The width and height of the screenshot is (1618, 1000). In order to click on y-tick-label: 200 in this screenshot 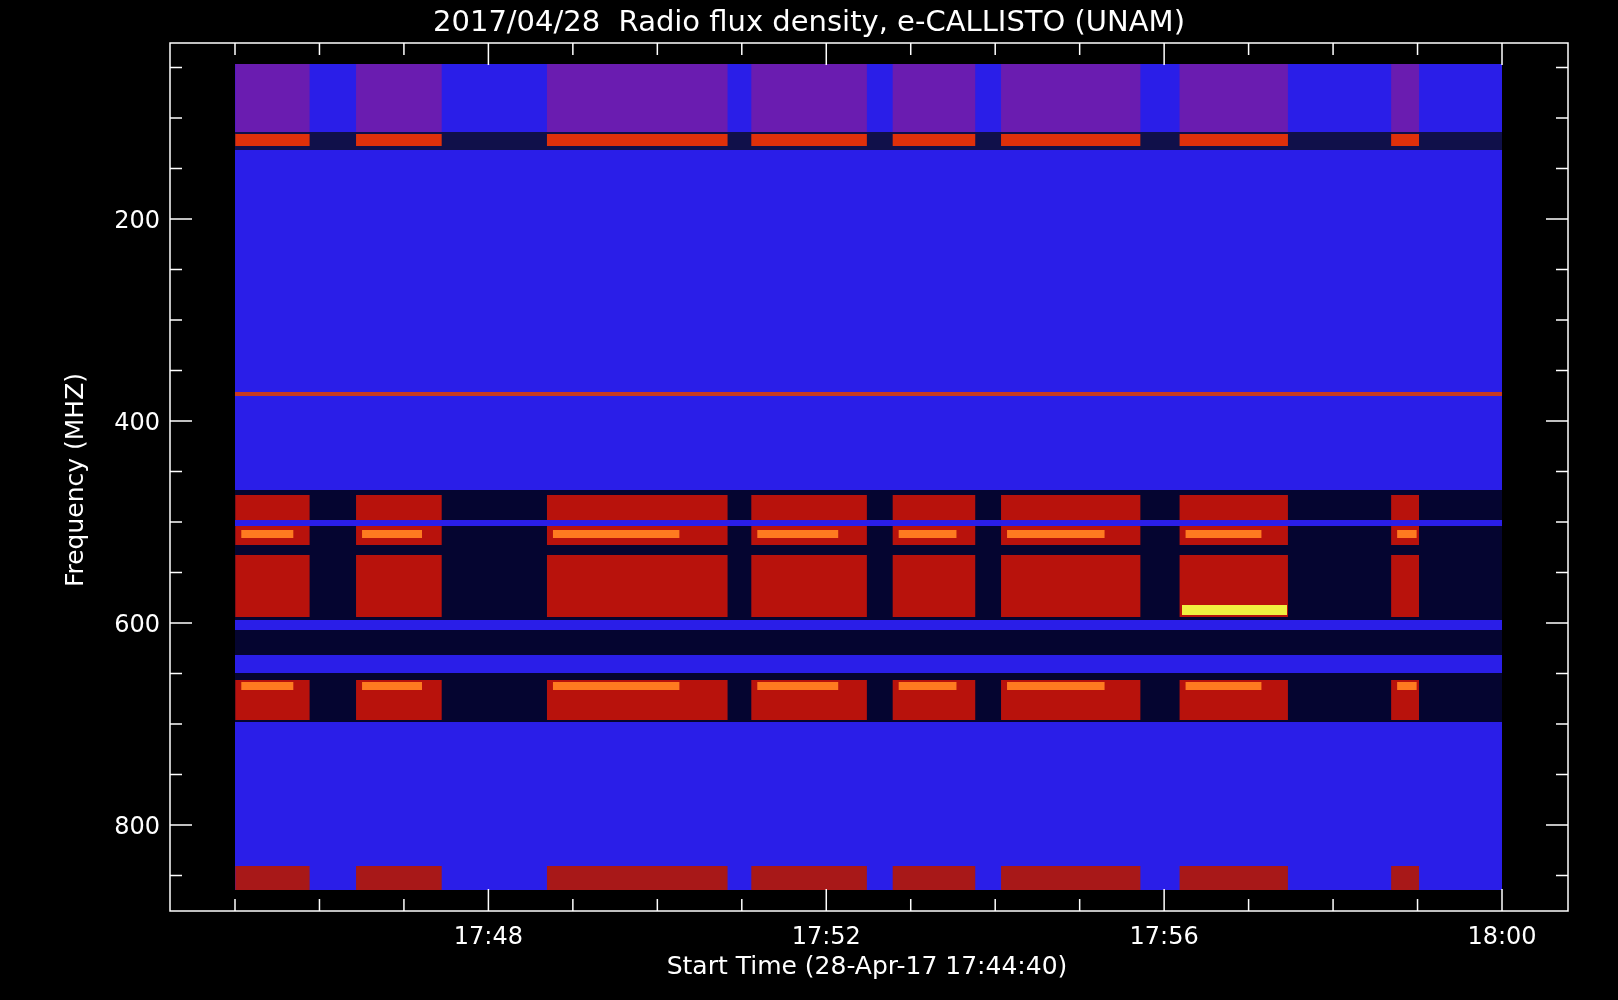, I will do `click(137, 220)`.